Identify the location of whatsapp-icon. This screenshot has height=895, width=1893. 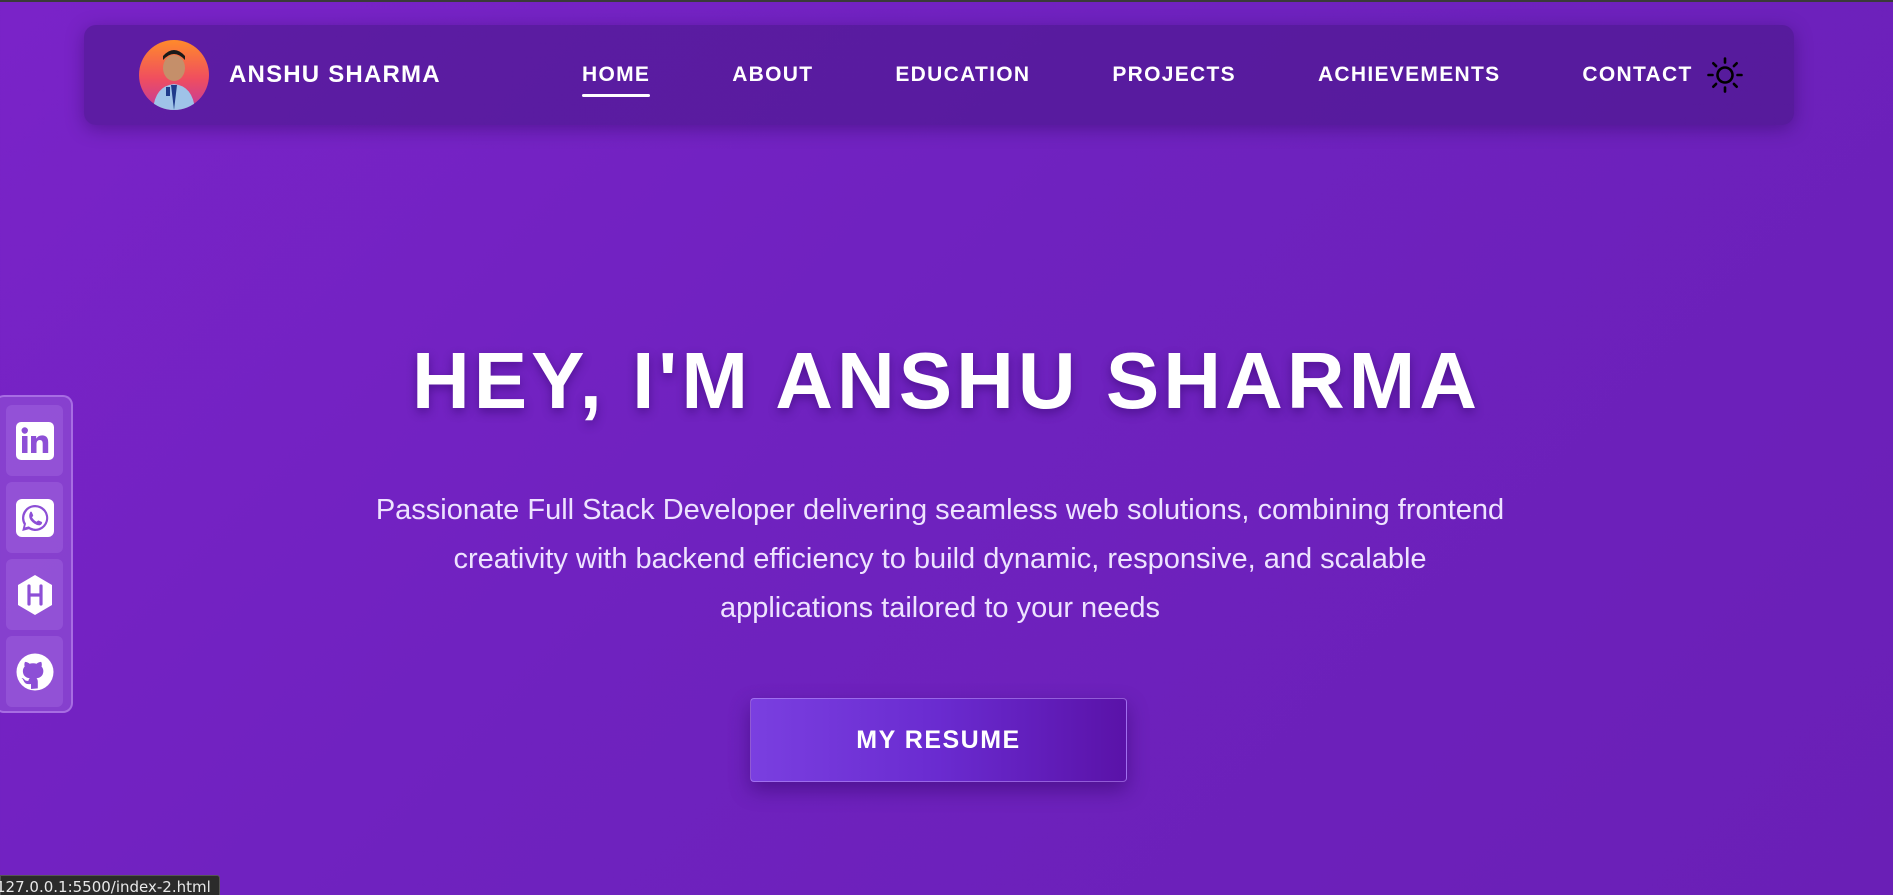
(34, 517).